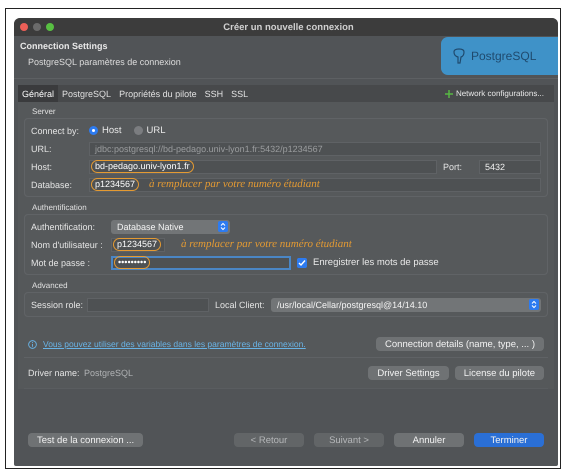 The width and height of the screenshot is (566, 470). Describe the element at coordinates (50, 285) in the screenshot. I see `section-title: Advanced` at that location.